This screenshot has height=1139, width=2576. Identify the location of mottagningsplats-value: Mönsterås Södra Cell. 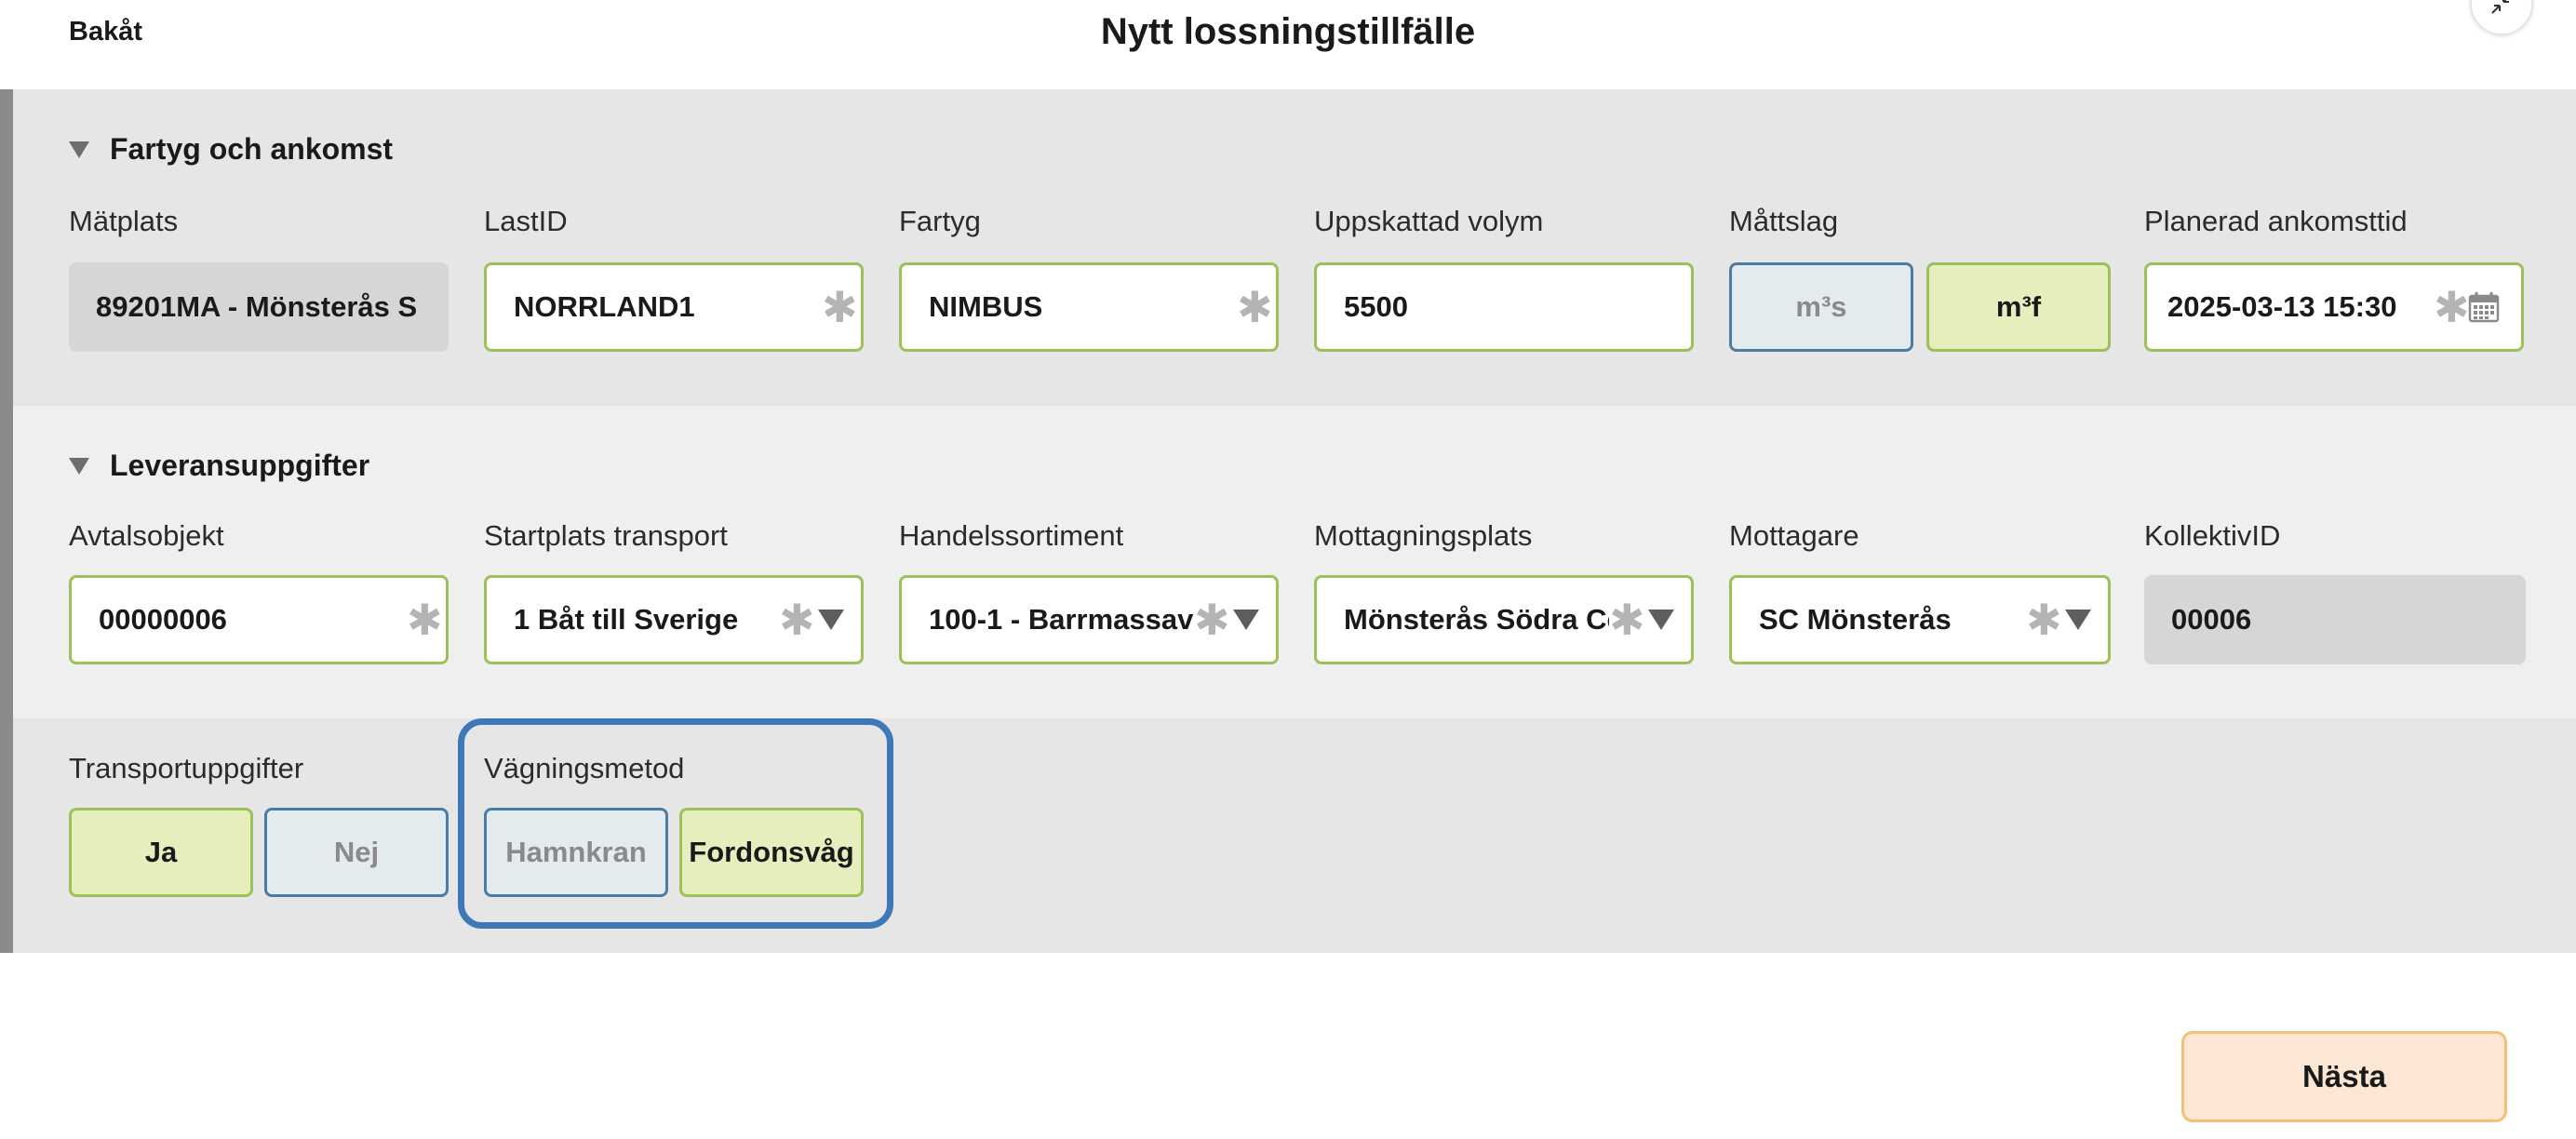
(1476, 619).